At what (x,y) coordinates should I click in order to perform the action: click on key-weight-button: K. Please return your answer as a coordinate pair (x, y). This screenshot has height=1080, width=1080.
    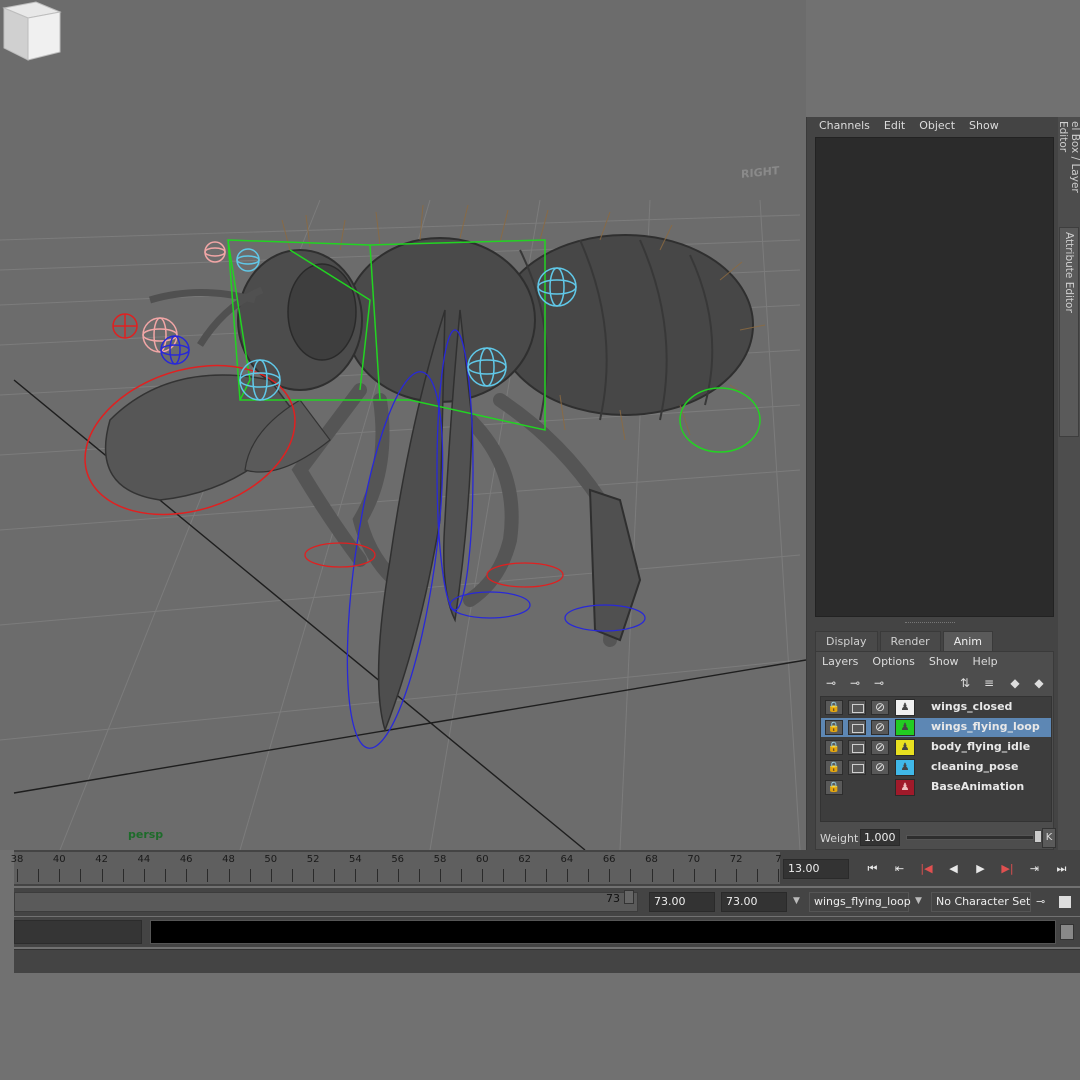
    Looking at the image, I should click on (1049, 838).